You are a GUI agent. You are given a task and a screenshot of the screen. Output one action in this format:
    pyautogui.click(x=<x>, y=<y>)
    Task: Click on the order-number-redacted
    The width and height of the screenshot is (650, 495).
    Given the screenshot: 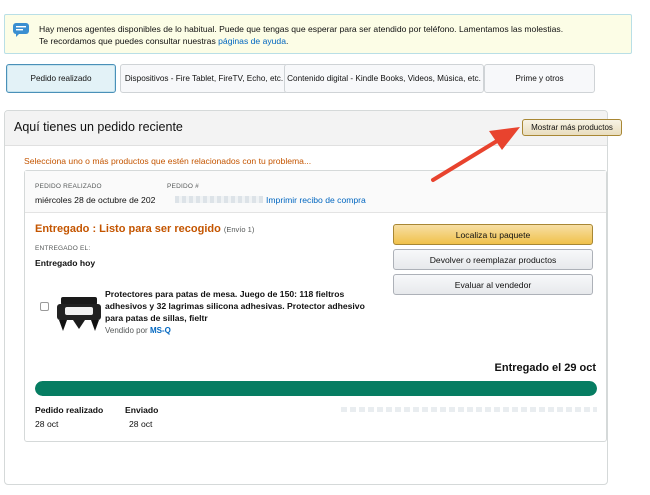 What is the action you would take?
    pyautogui.click(x=219, y=199)
    